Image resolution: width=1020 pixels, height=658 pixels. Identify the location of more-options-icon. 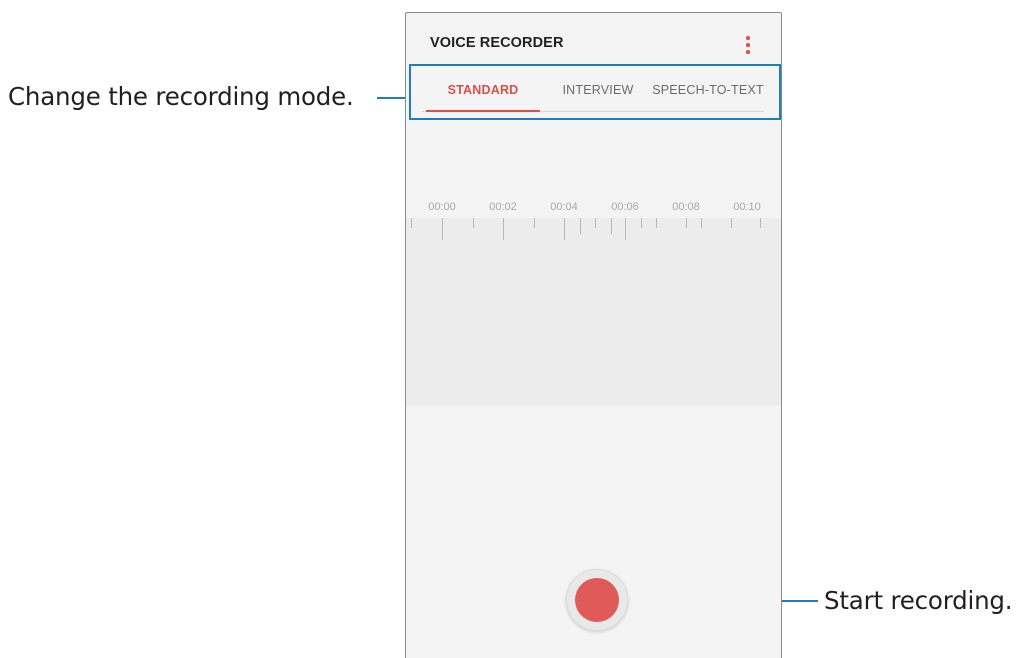
(748, 45).